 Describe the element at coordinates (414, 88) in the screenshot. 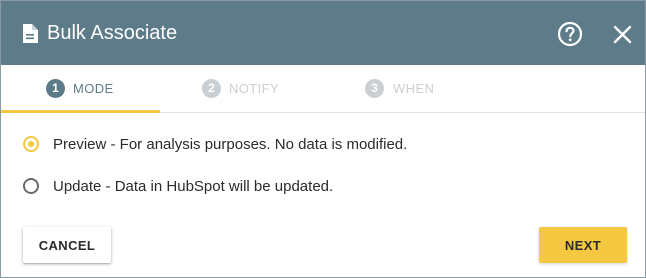

I see `step-label: WHEN` at that location.